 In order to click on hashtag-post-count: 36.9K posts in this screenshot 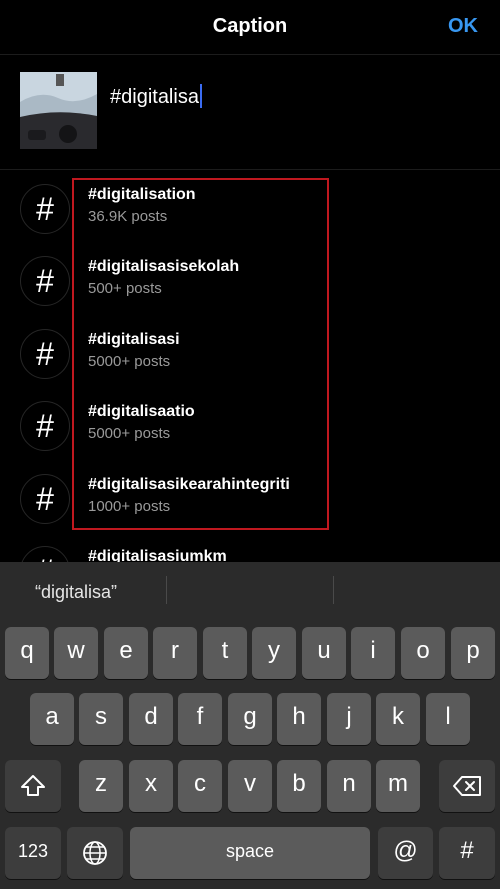, I will do `click(128, 216)`.